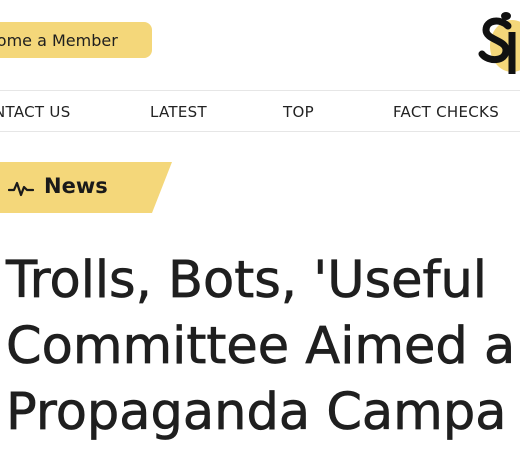 The height and width of the screenshot is (459, 520). Describe the element at coordinates (247, 281) in the screenshot. I see `headline-line-1: Trolls, Bots, 'Useful` at that location.